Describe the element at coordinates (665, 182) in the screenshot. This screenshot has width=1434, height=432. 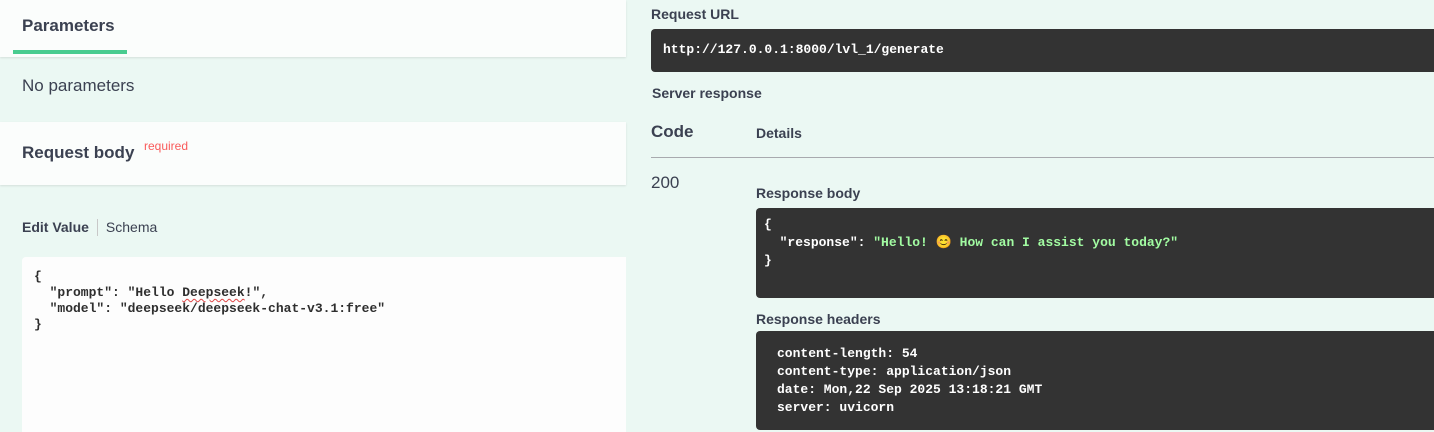
I see `status-code: 200` at that location.